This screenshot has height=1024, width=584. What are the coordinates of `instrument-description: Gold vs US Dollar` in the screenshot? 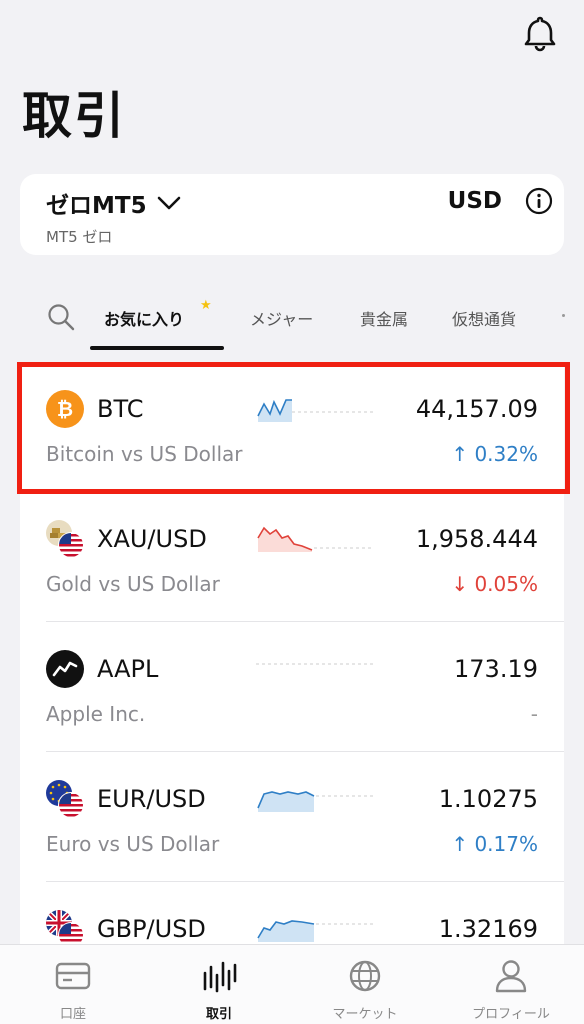 It's located at (133, 584).